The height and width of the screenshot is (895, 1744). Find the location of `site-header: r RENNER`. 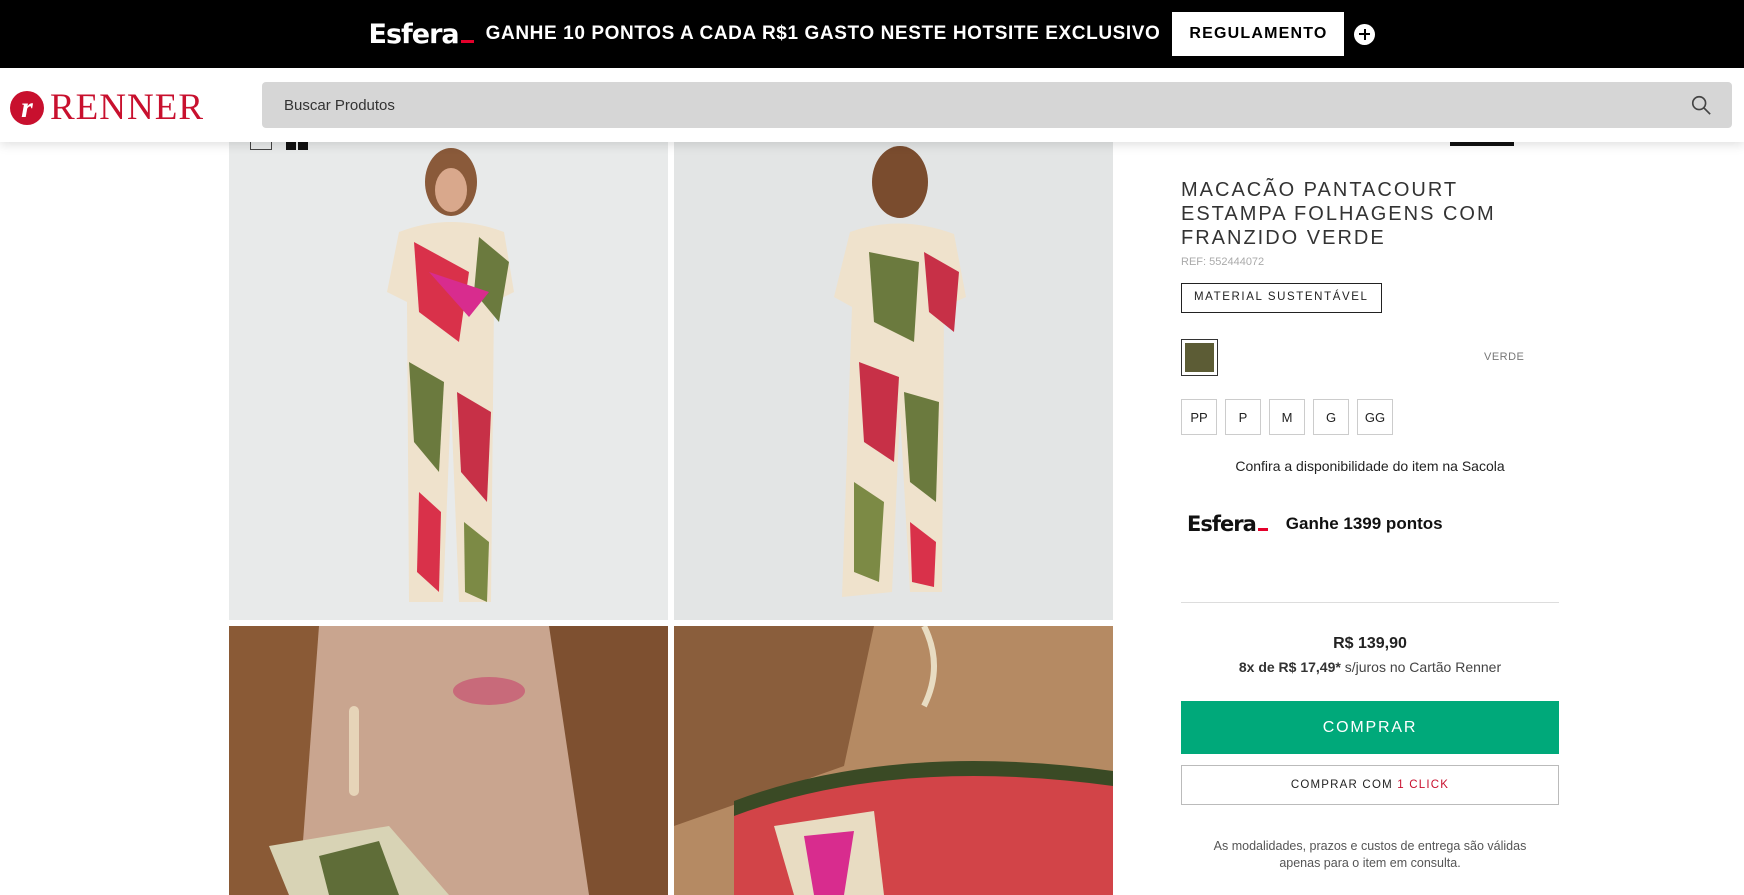

site-header: r RENNER is located at coordinates (872, 105).